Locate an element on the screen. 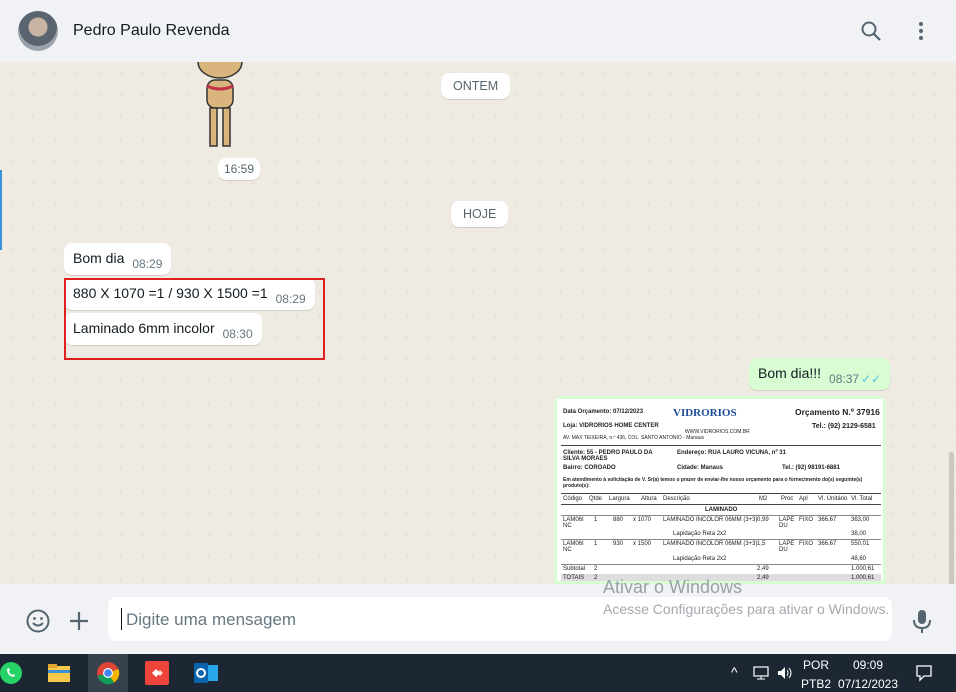 The width and height of the screenshot is (956, 692). whatsapp-taskbar-icon is located at coordinates (12, 673).